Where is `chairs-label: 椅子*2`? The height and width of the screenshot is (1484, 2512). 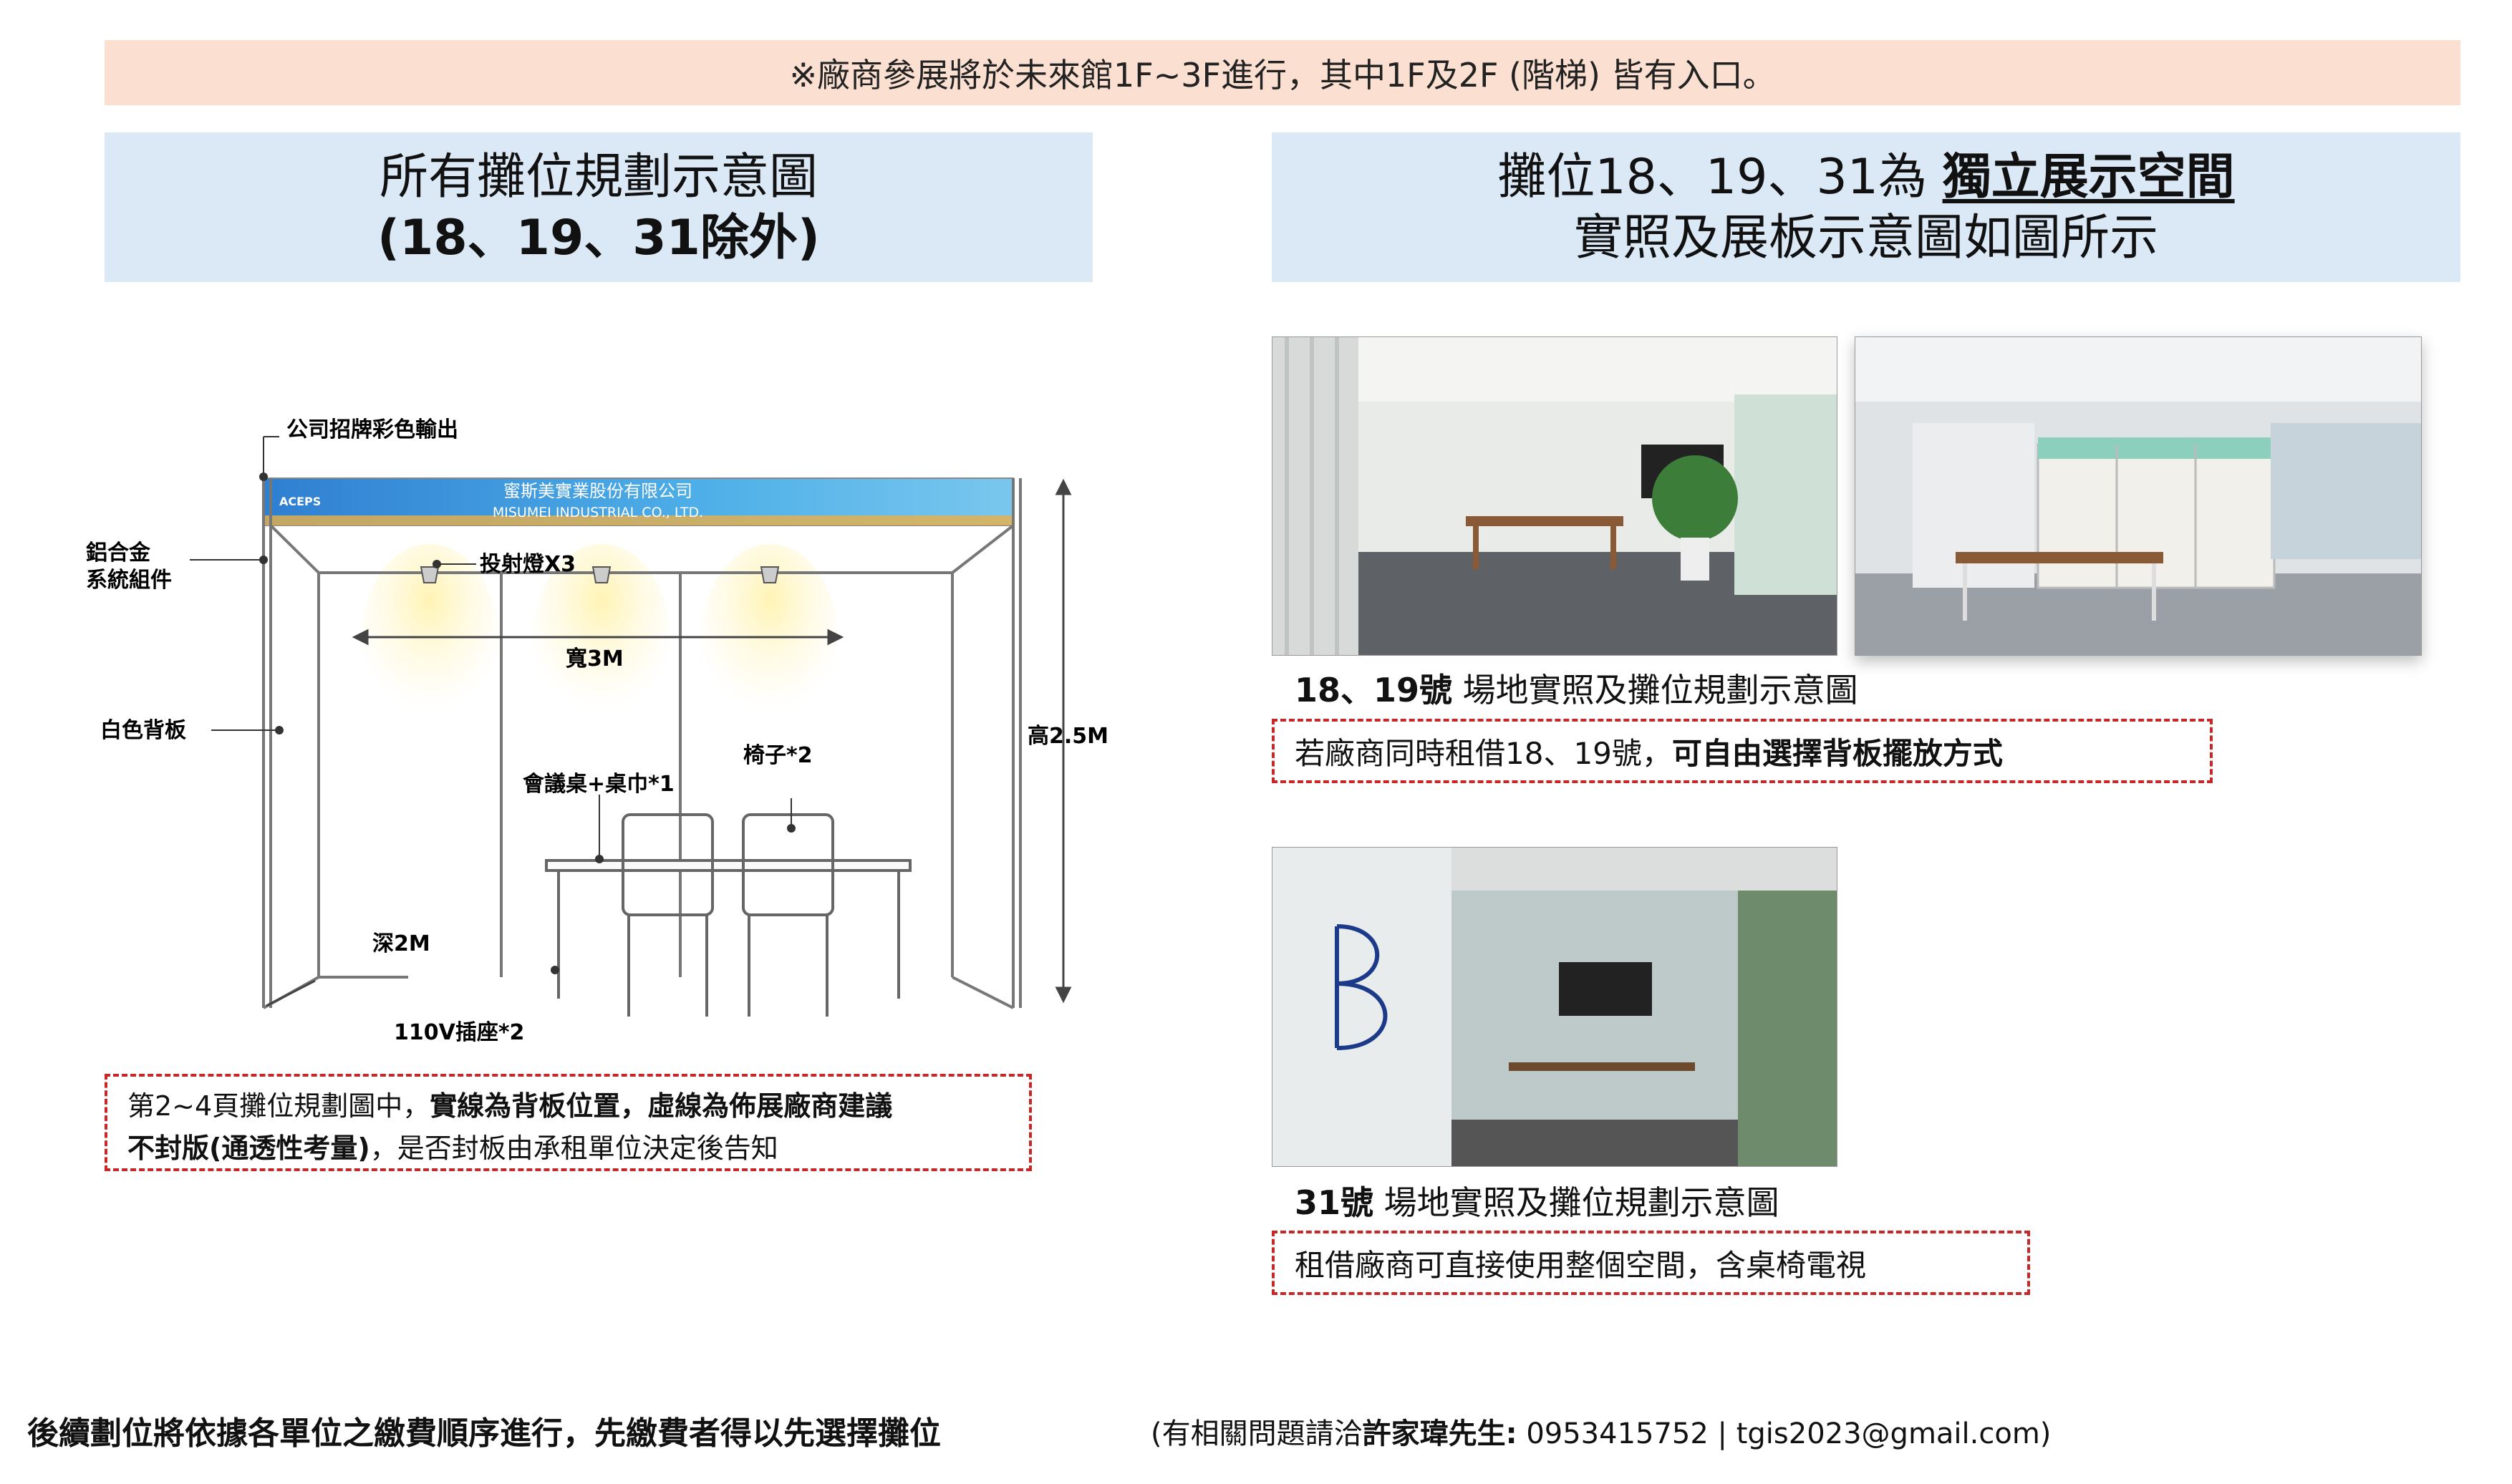
chairs-label: 椅子*2 is located at coordinates (778, 755).